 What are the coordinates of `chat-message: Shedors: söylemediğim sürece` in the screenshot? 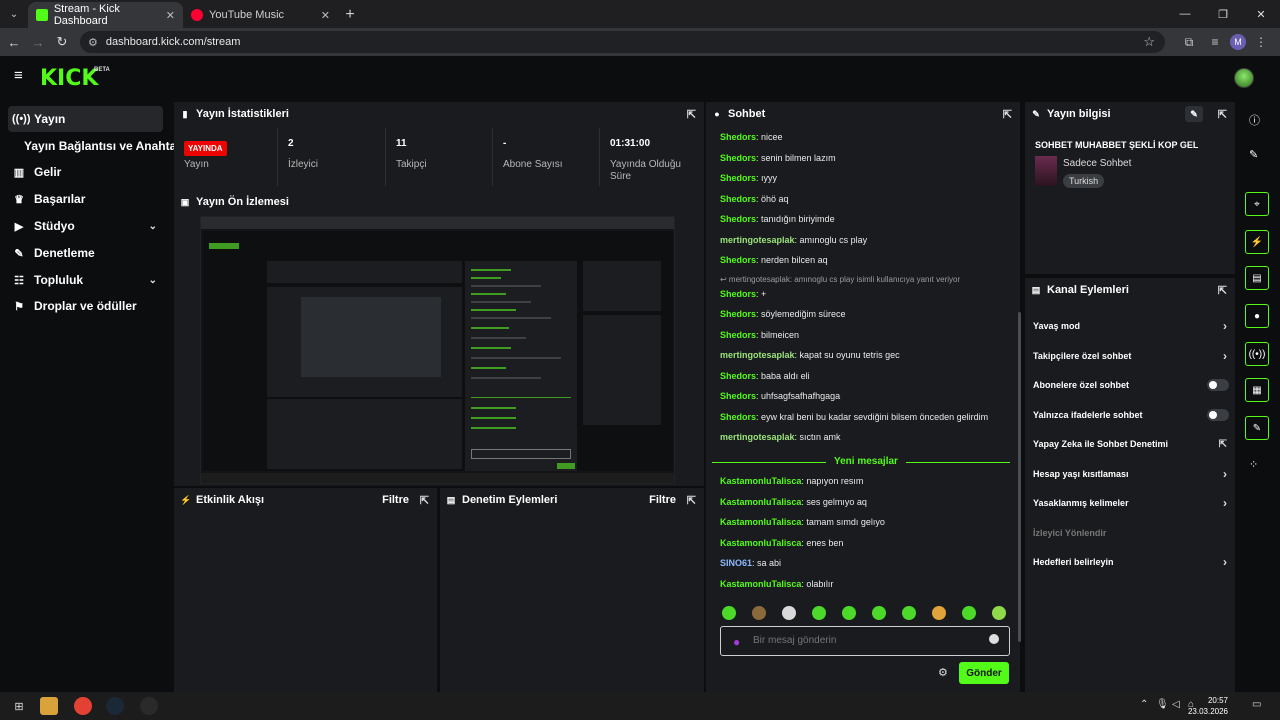 It's located at (783, 314).